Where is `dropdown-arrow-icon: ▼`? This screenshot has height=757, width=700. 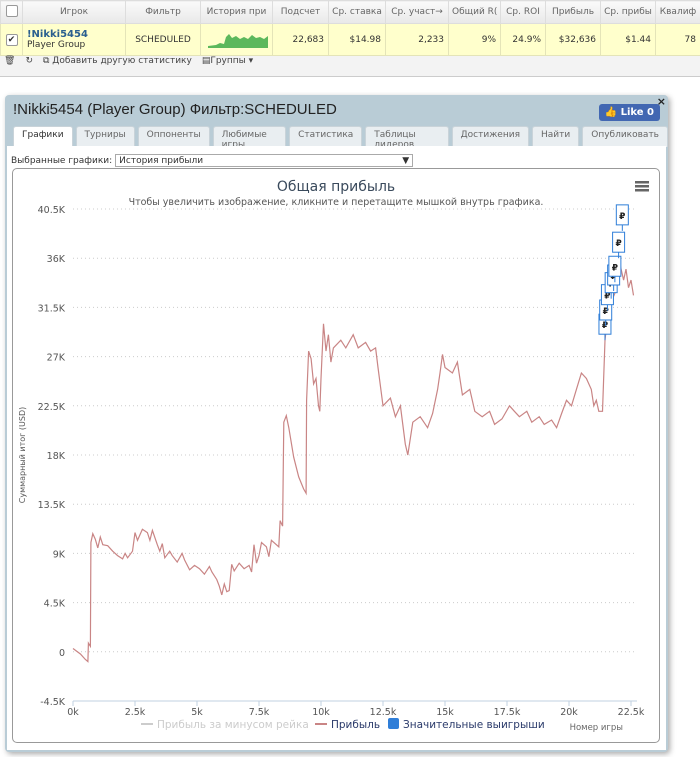
dropdown-arrow-icon: ▼ is located at coordinates (406, 160).